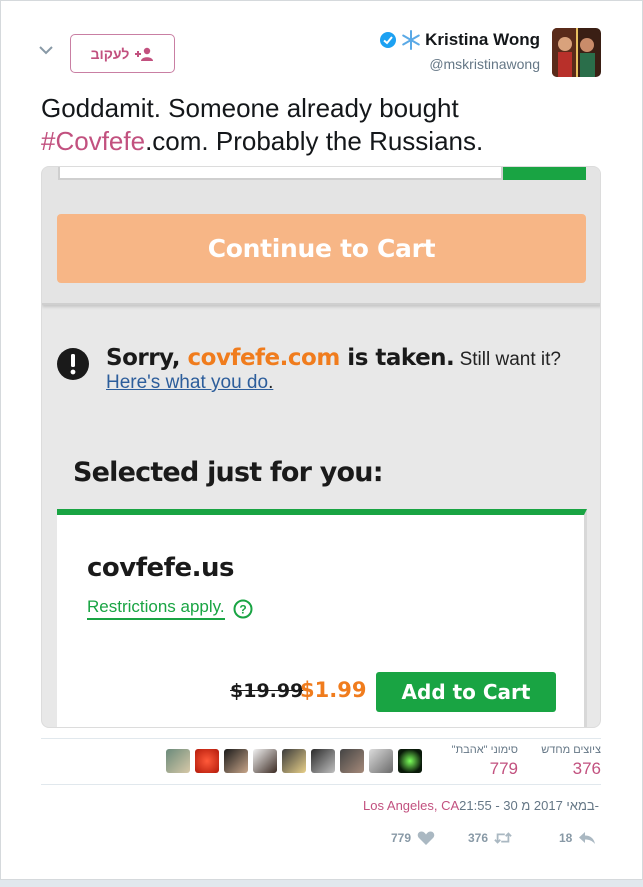 Image resolution: width=643 pixels, height=887 pixels. What do you see at coordinates (333, 690) in the screenshot?
I see `new-price: $1.99` at bounding box center [333, 690].